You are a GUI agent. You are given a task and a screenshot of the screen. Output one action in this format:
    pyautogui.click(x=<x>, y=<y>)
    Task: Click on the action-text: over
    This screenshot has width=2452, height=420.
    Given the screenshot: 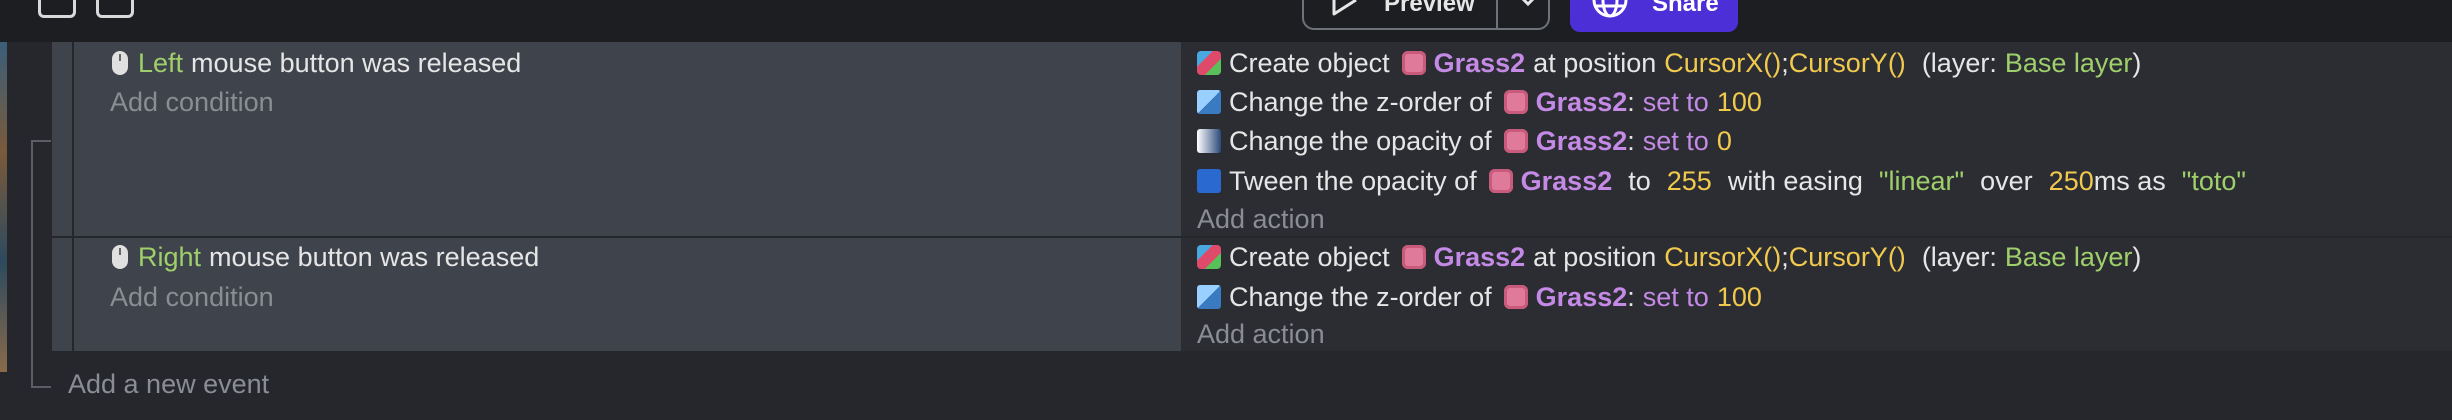 What is the action you would take?
    pyautogui.click(x=2006, y=181)
    